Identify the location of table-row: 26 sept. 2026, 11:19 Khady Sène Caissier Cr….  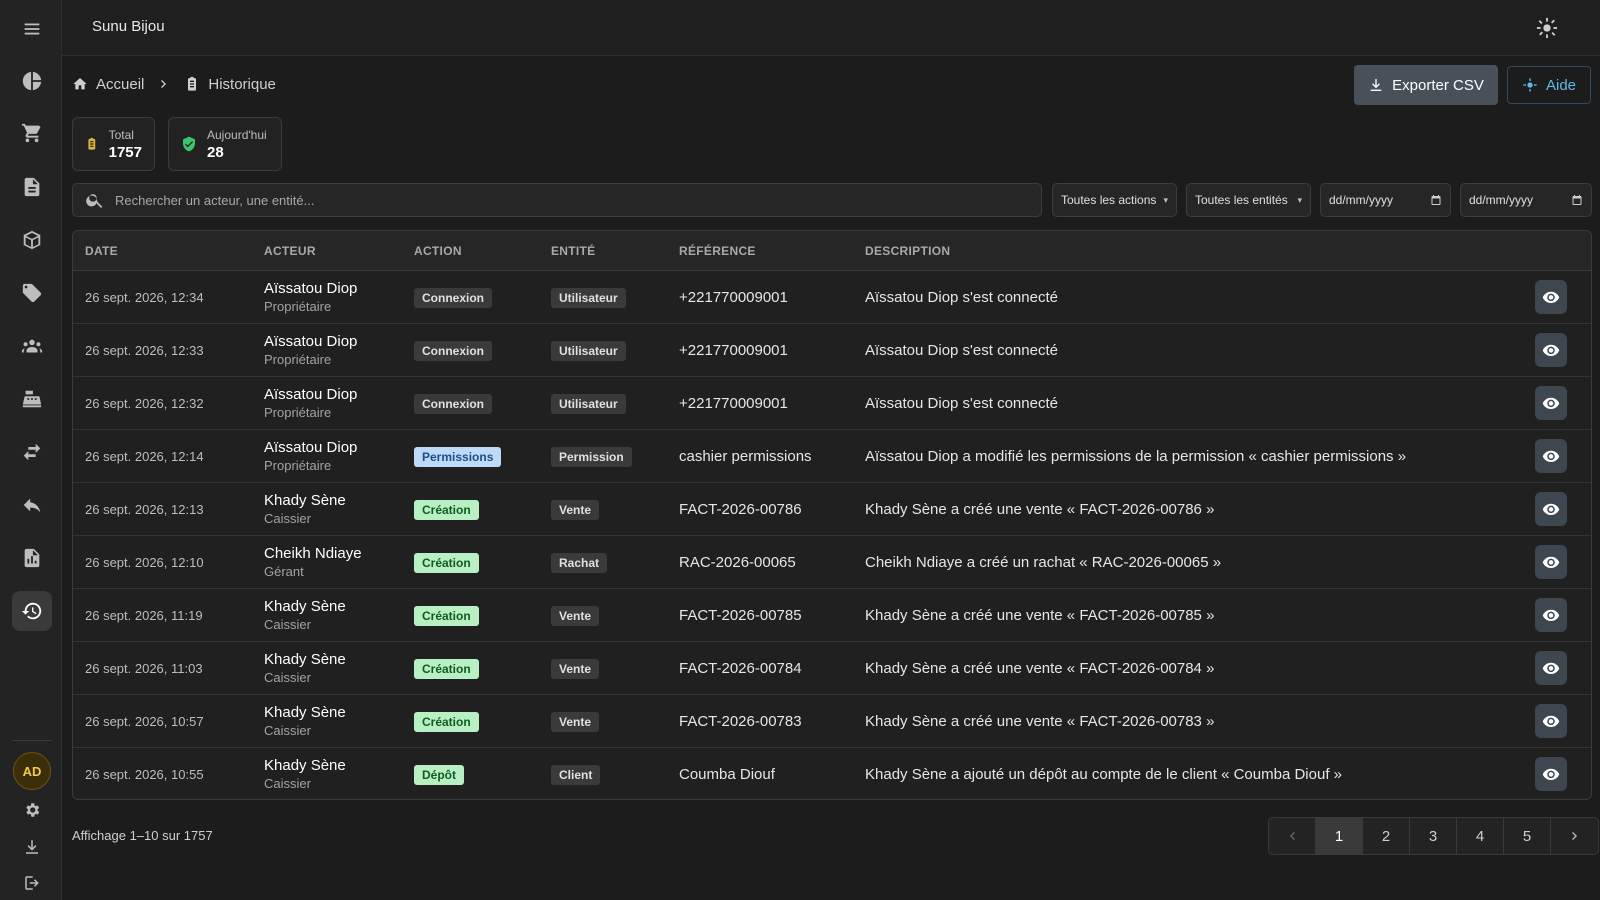
(832, 615).